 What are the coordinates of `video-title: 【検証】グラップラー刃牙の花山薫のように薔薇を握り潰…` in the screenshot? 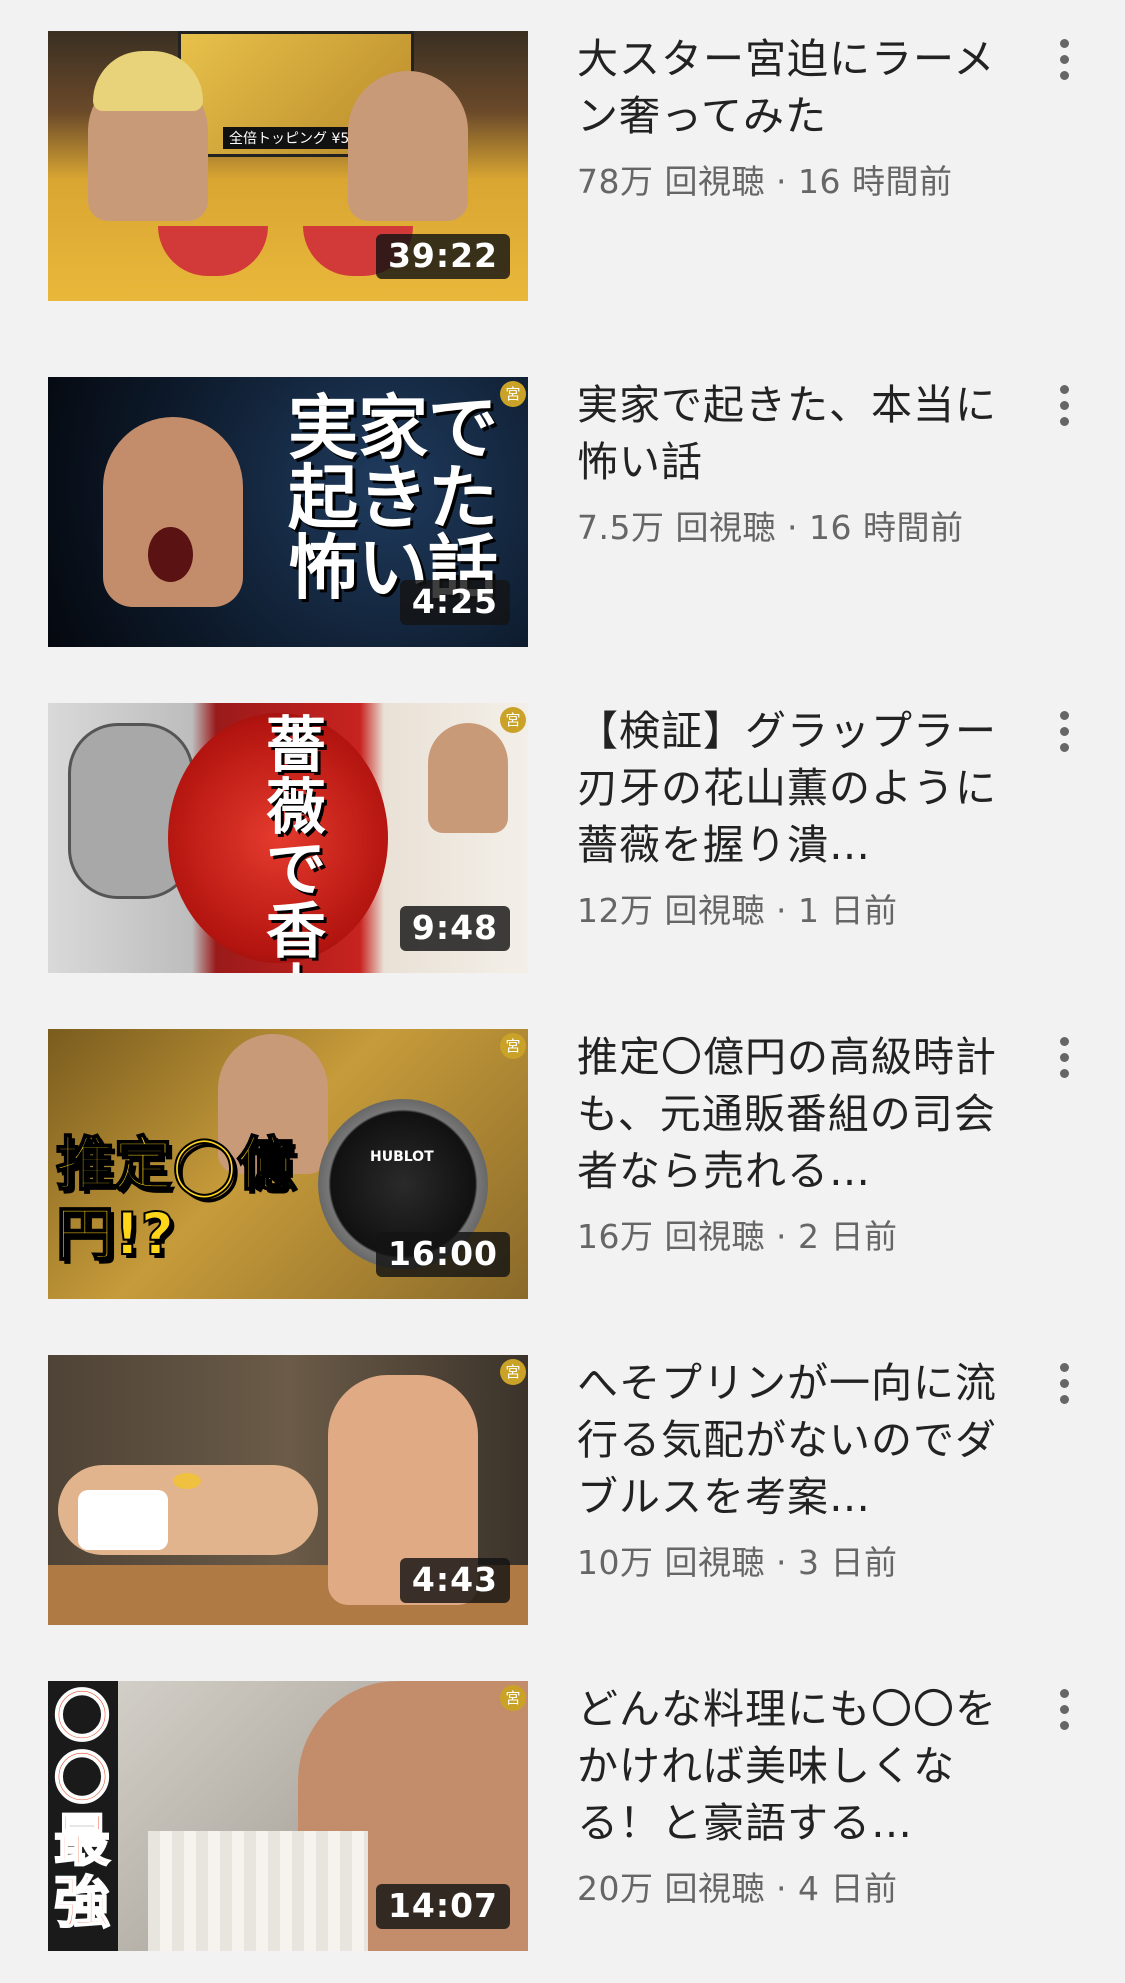 It's located at (787, 788).